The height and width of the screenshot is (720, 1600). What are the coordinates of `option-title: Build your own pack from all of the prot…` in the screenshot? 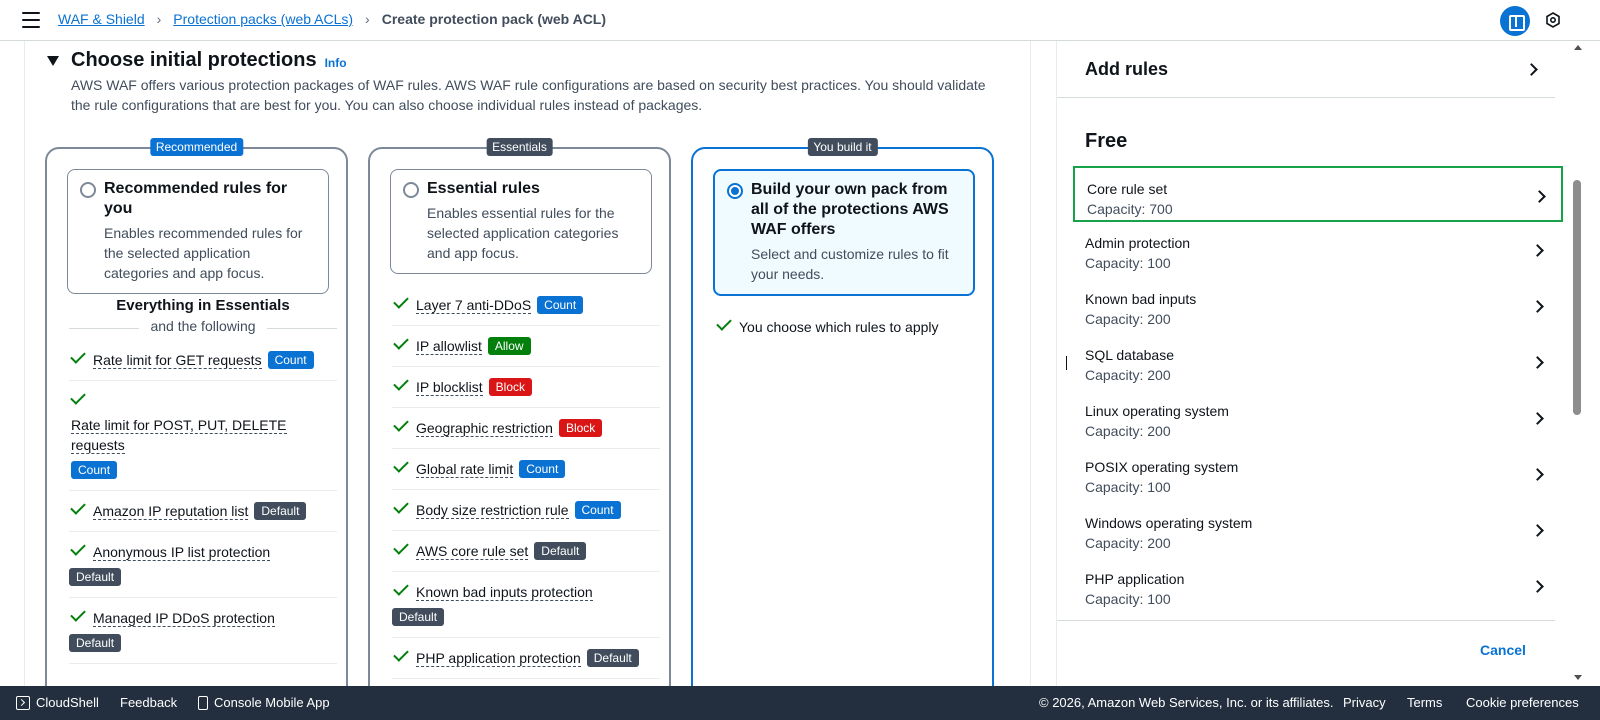 It's located at (850, 209).